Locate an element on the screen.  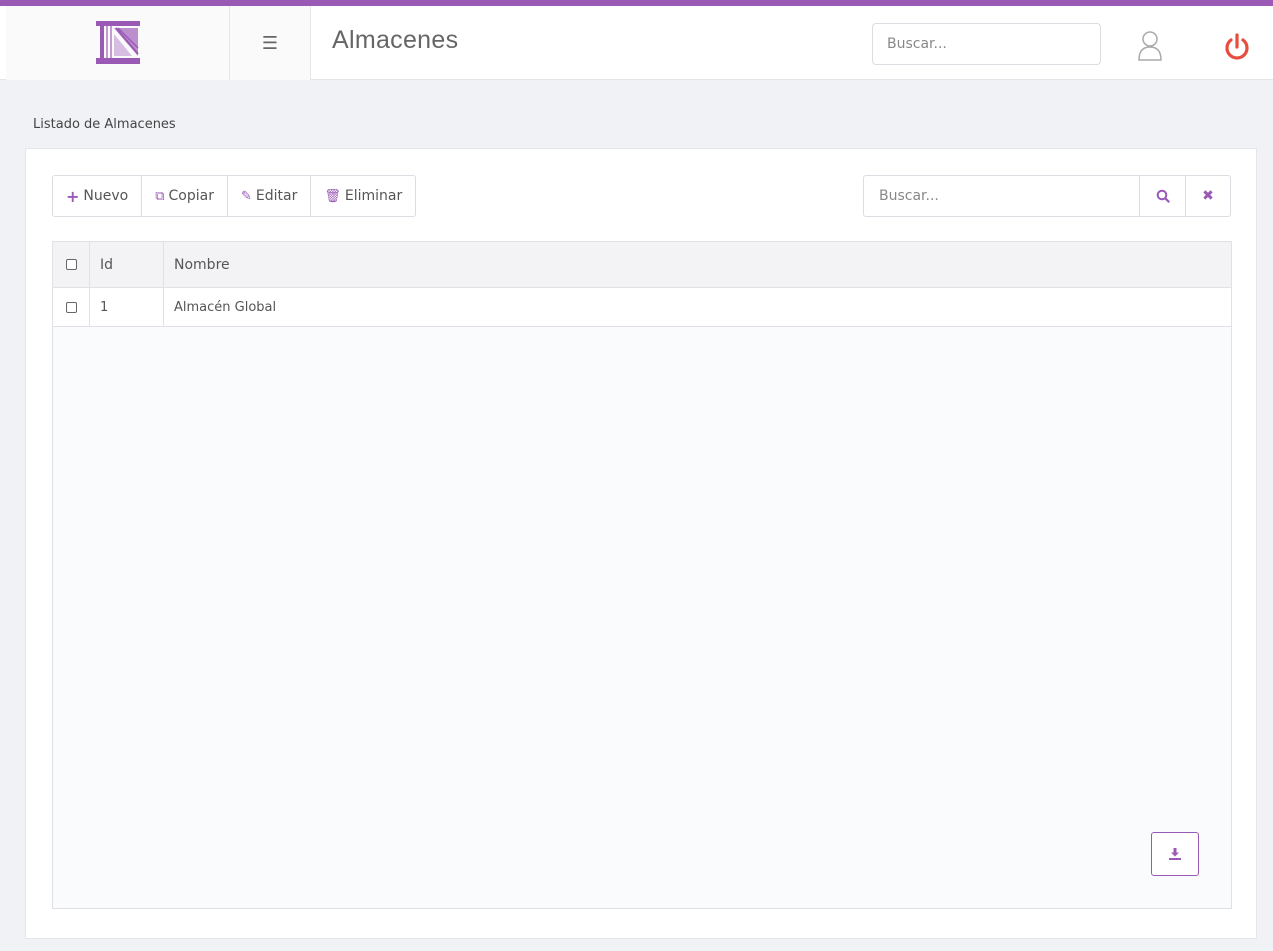
user-icon is located at coordinates (1150, 46).